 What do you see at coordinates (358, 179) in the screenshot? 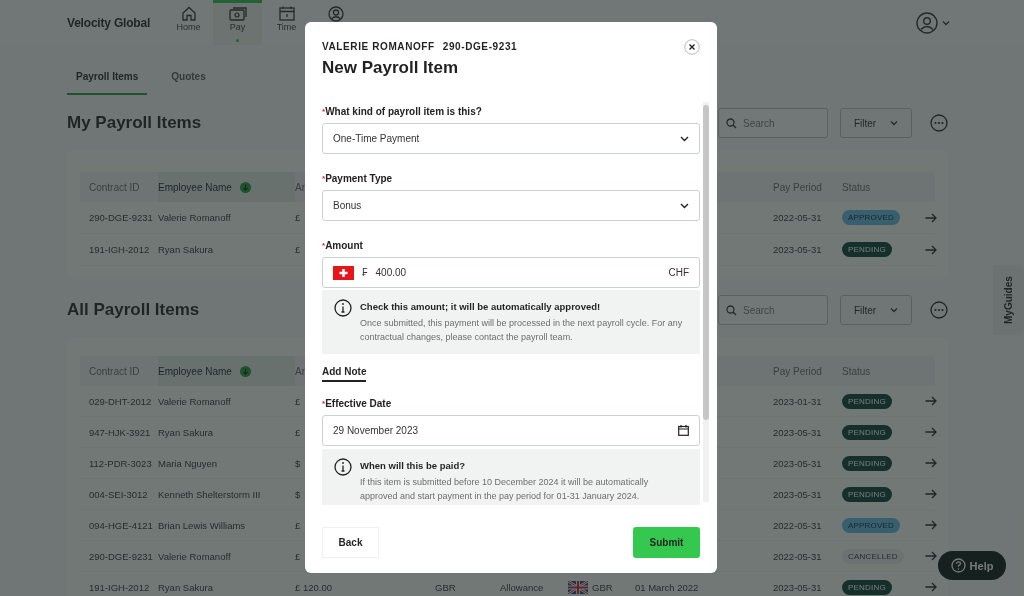
I see `field-label: *Payment Type` at bounding box center [358, 179].